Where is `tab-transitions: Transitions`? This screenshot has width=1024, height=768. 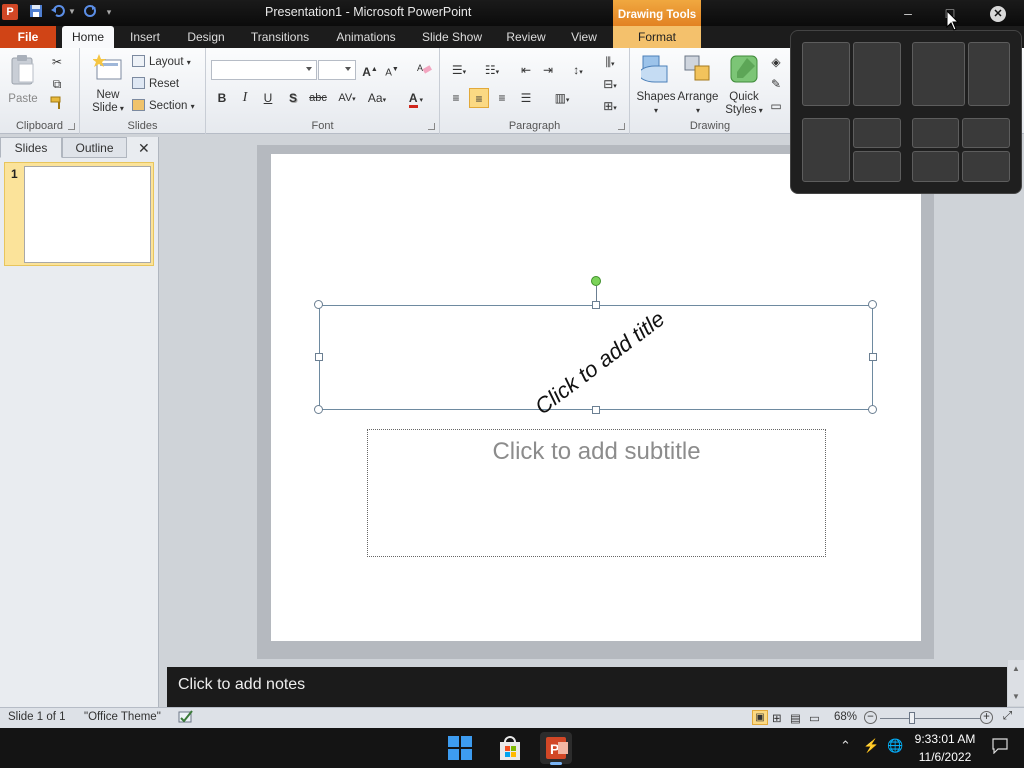 tab-transitions: Transitions is located at coordinates (280, 37).